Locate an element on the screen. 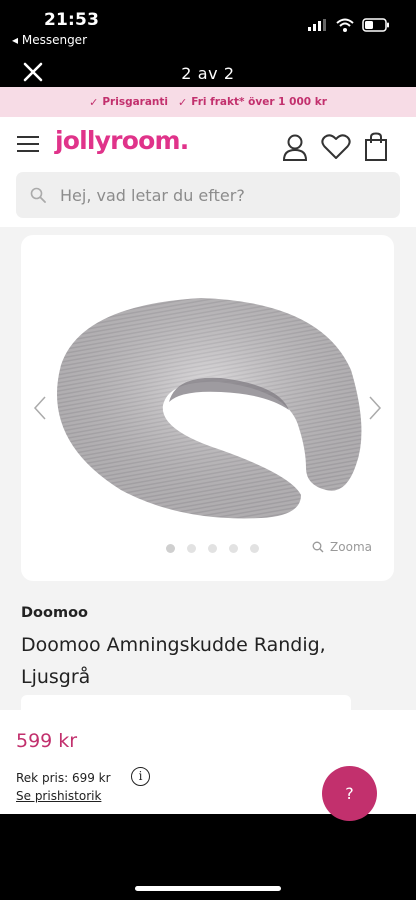 This screenshot has width=416, height=900. status-icons is located at coordinates (349, 25).